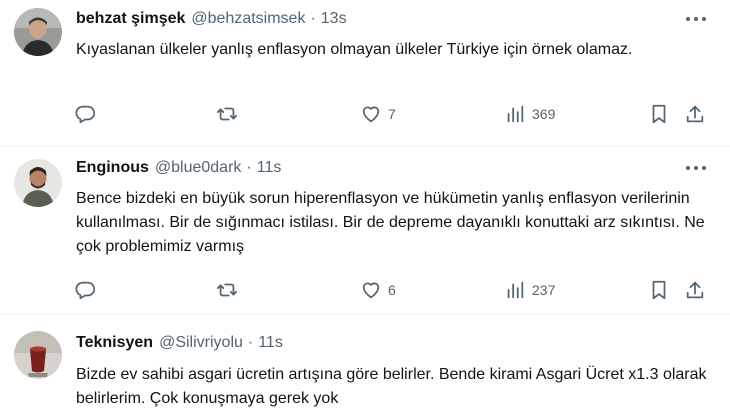 The height and width of the screenshot is (420, 730). What do you see at coordinates (392, 290) in the screenshot?
I see `like-count: 6` at bounding box center [392, 290].